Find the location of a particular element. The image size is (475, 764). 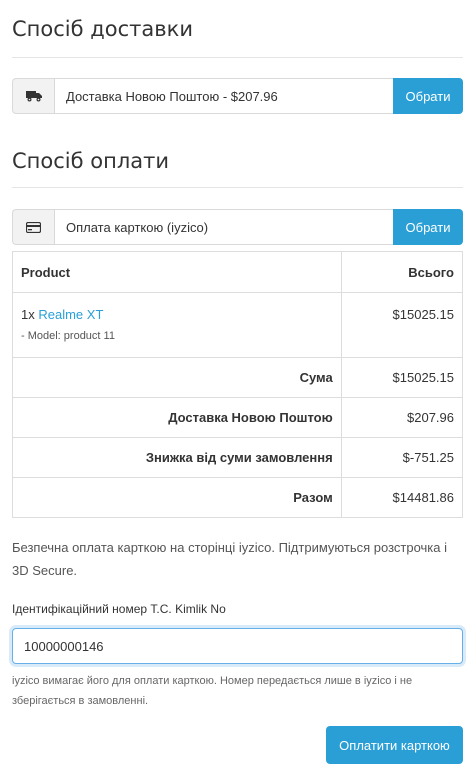

shipping-value: $207.96 is located at coordinates (402, 417).